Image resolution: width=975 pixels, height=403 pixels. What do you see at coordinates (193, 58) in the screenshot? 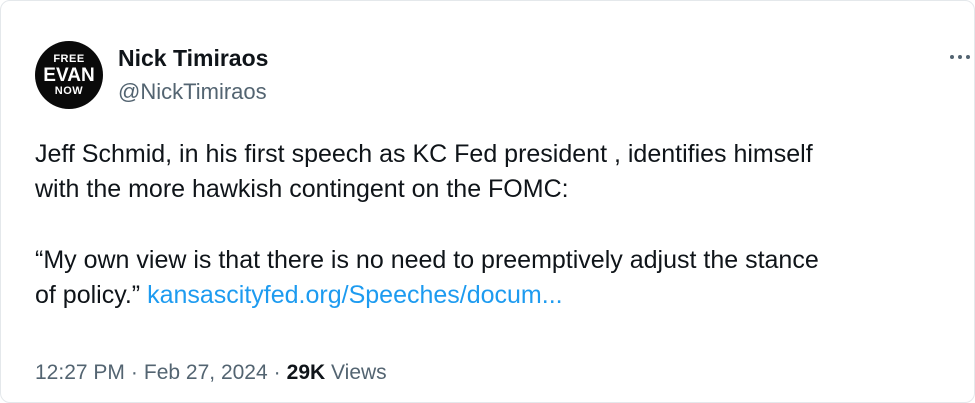
I see `author-display-name: Nick Timiraos` at bounding box center [193, 58].